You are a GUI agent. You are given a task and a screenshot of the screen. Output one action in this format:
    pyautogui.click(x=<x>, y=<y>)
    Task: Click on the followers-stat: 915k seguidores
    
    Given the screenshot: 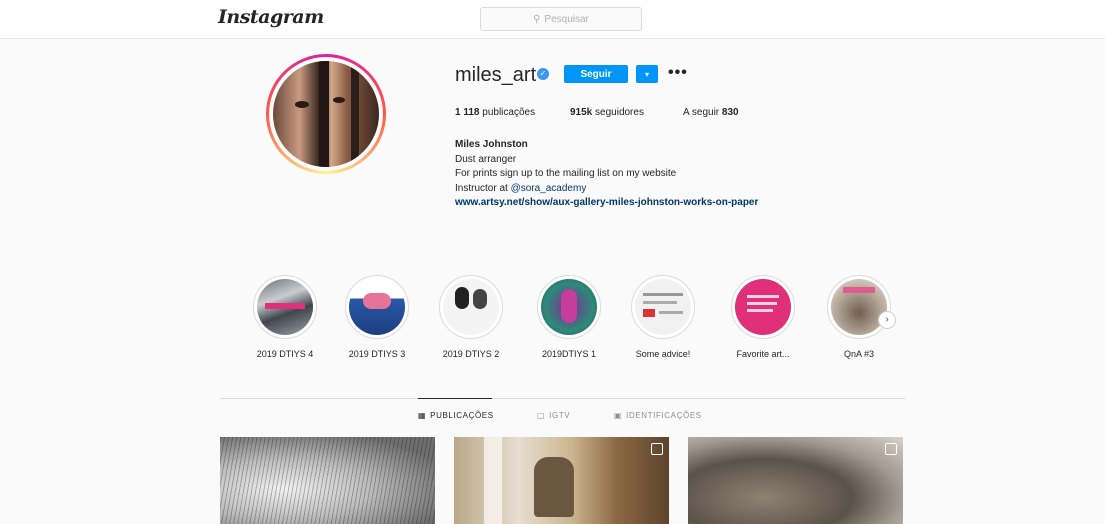 What is the action you would take?
    pyautogui.click(x=607, y=112)
    